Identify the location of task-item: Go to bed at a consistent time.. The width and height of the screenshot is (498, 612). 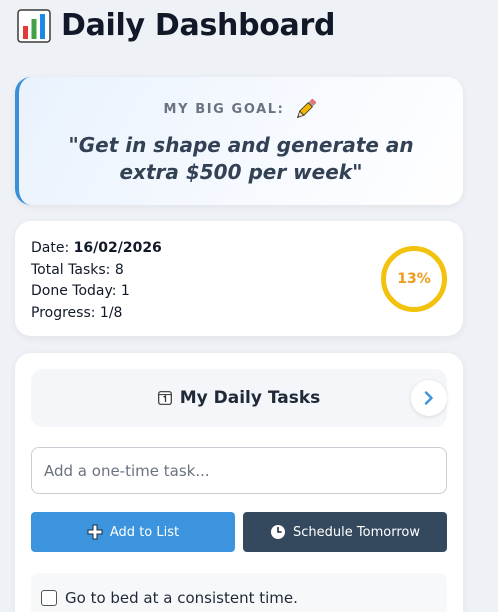
(239, 592).